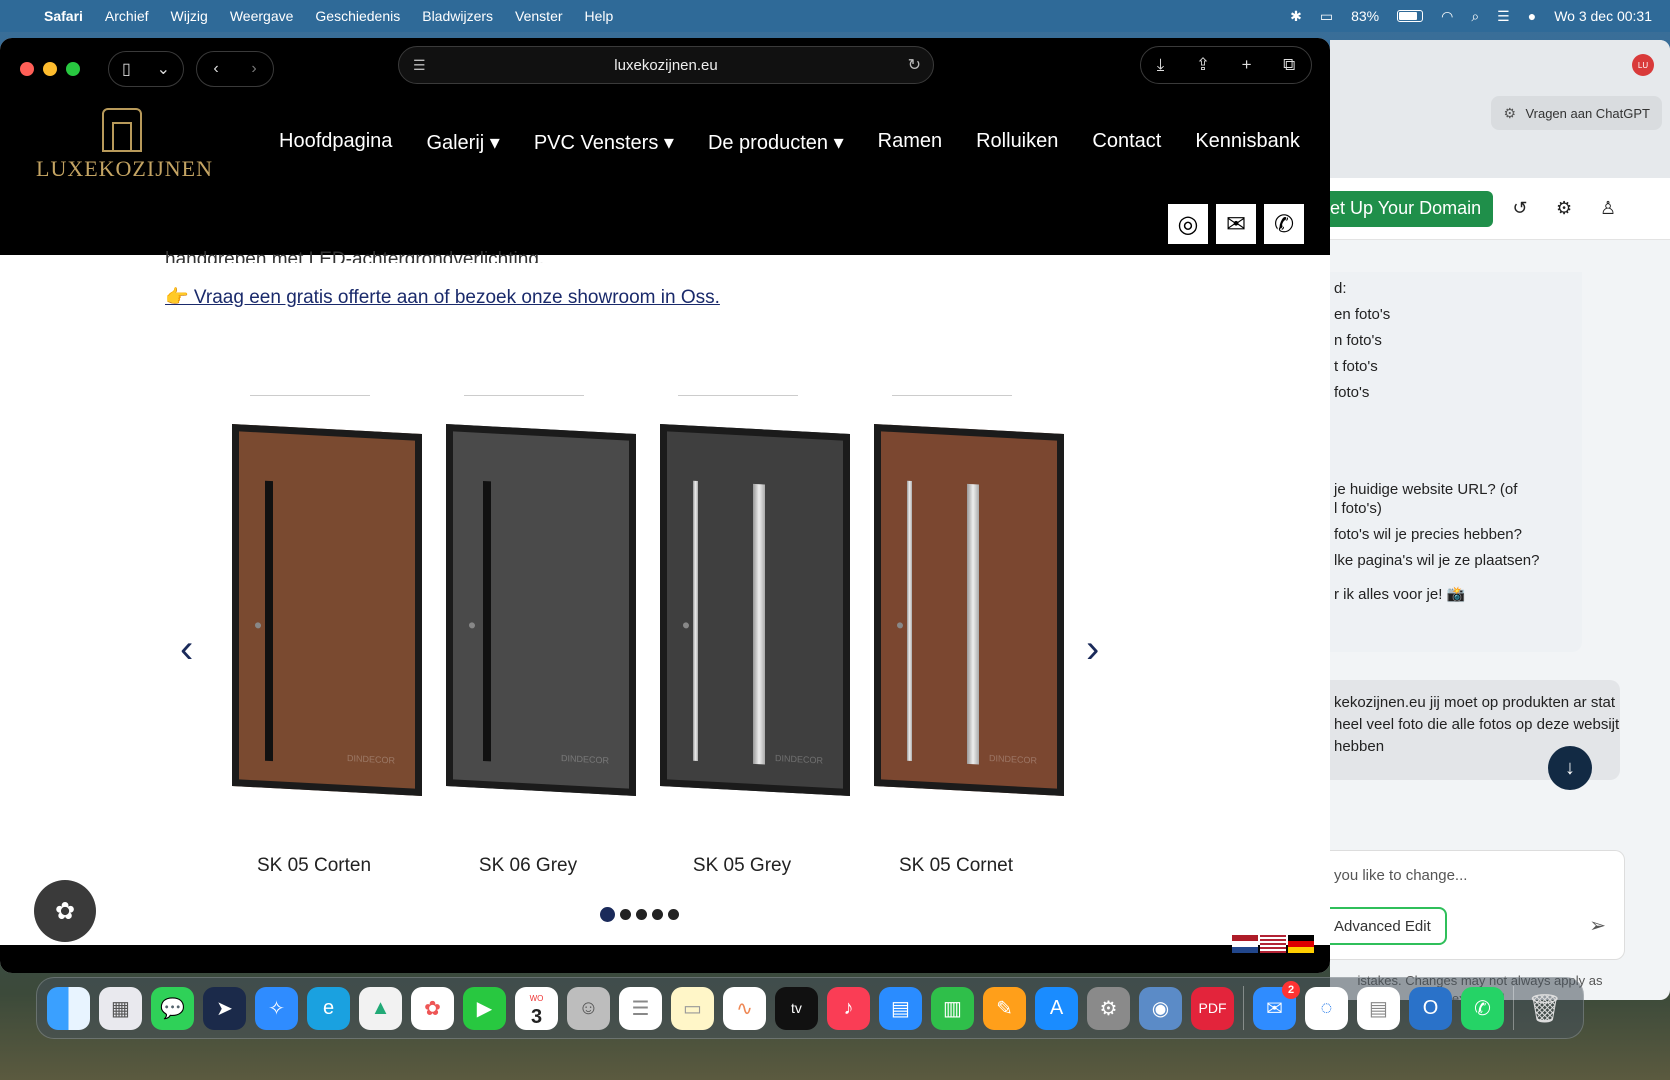 Image resolution: width=1670 pixels, height=1080 pixels. I want to click on reload-icon: ↻, so click(914, 65).